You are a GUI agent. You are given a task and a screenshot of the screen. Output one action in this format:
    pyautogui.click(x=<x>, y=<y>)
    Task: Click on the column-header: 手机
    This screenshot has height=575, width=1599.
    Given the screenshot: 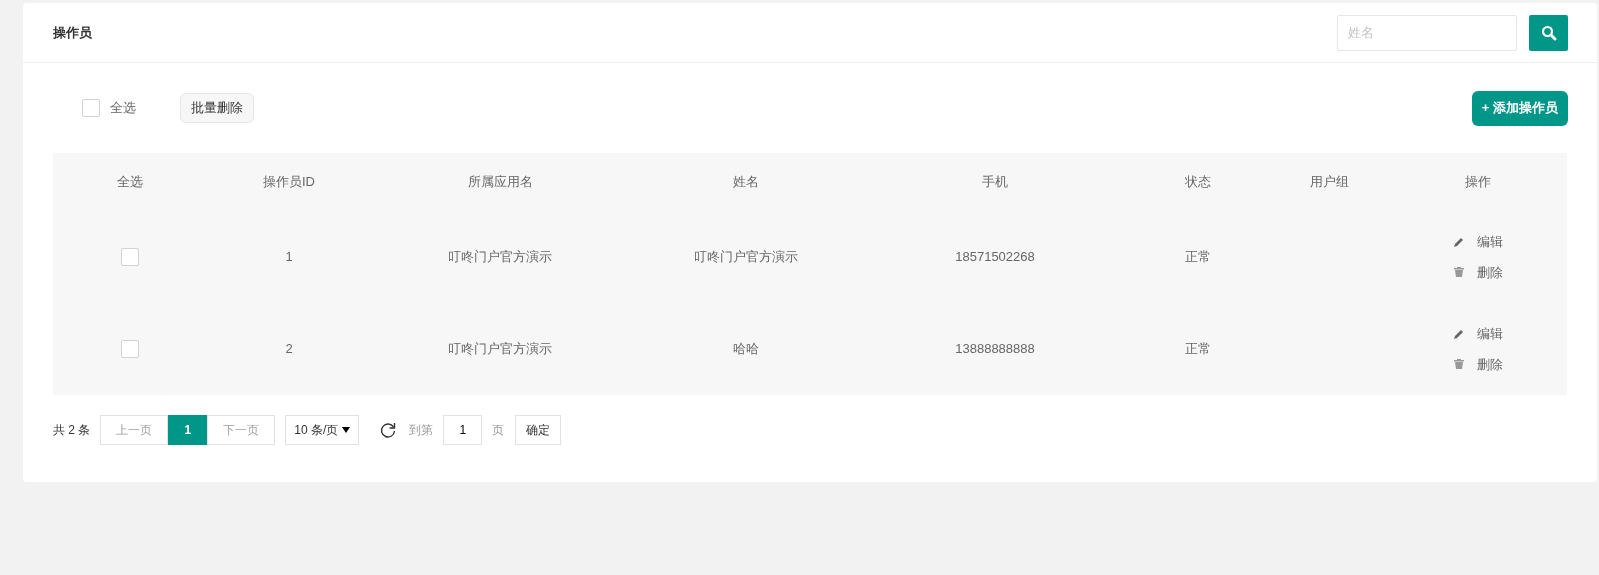 What is the action you would take?
    pyautogui.click(x=995, y=182)
    